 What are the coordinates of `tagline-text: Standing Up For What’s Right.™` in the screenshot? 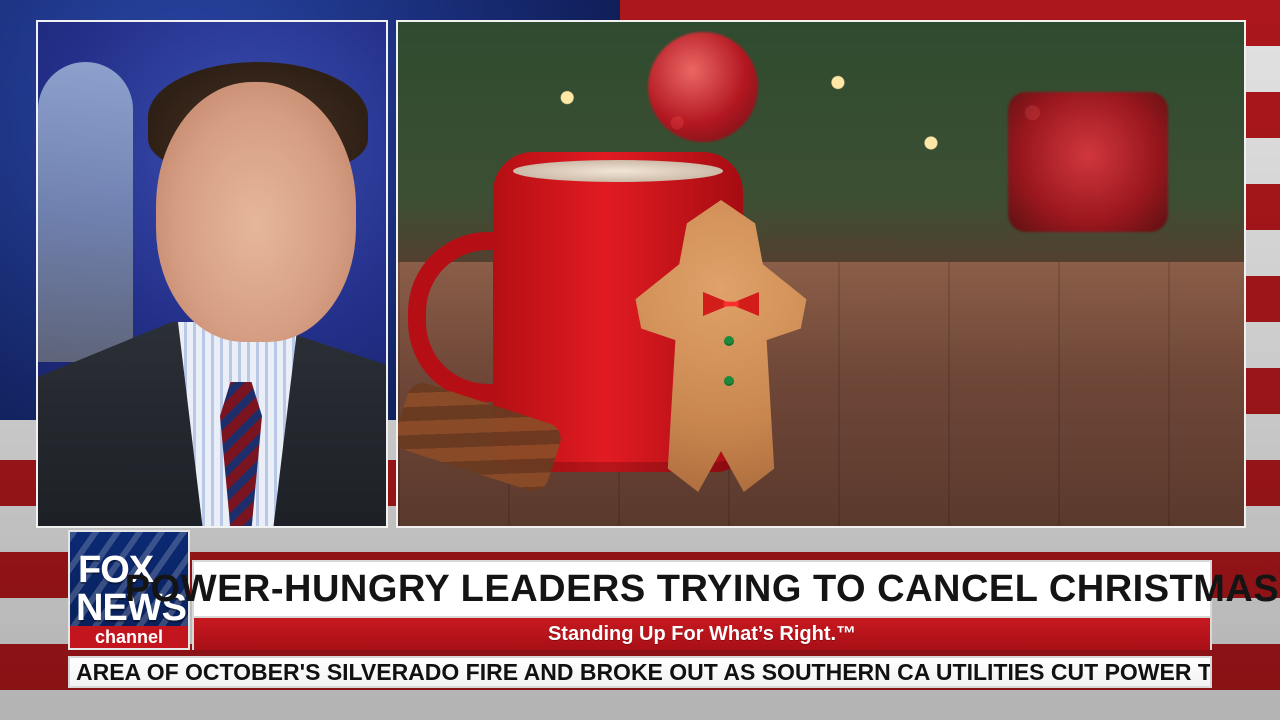 It's located at (702, 633).